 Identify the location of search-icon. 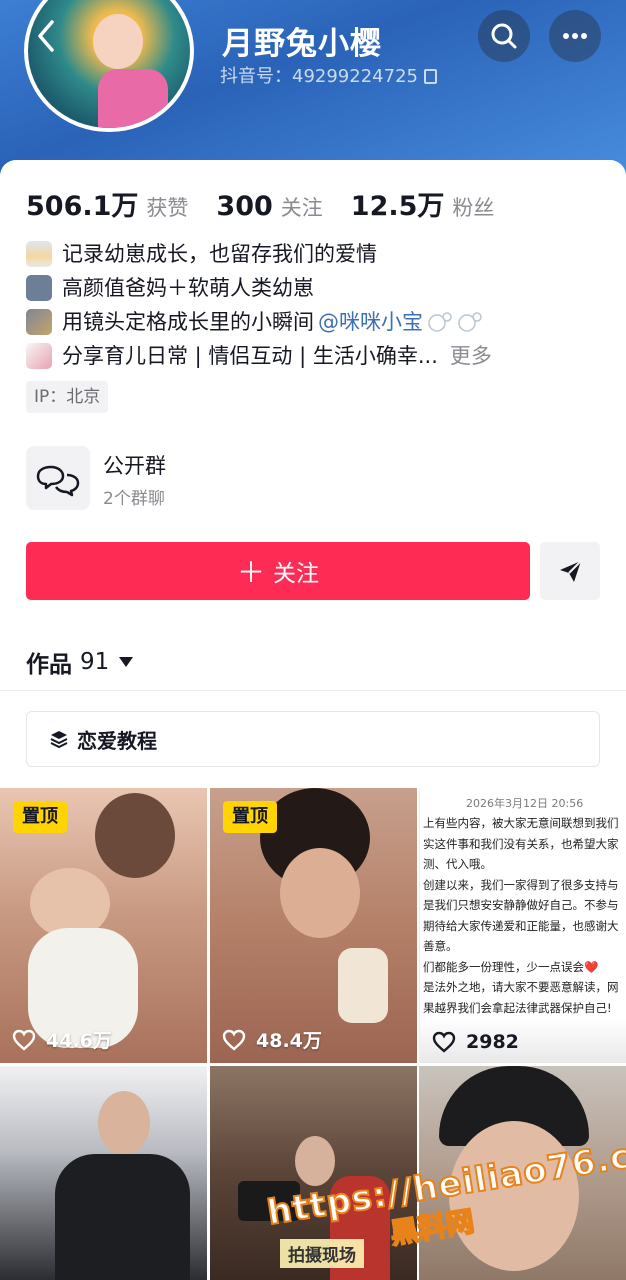
(504, 36).